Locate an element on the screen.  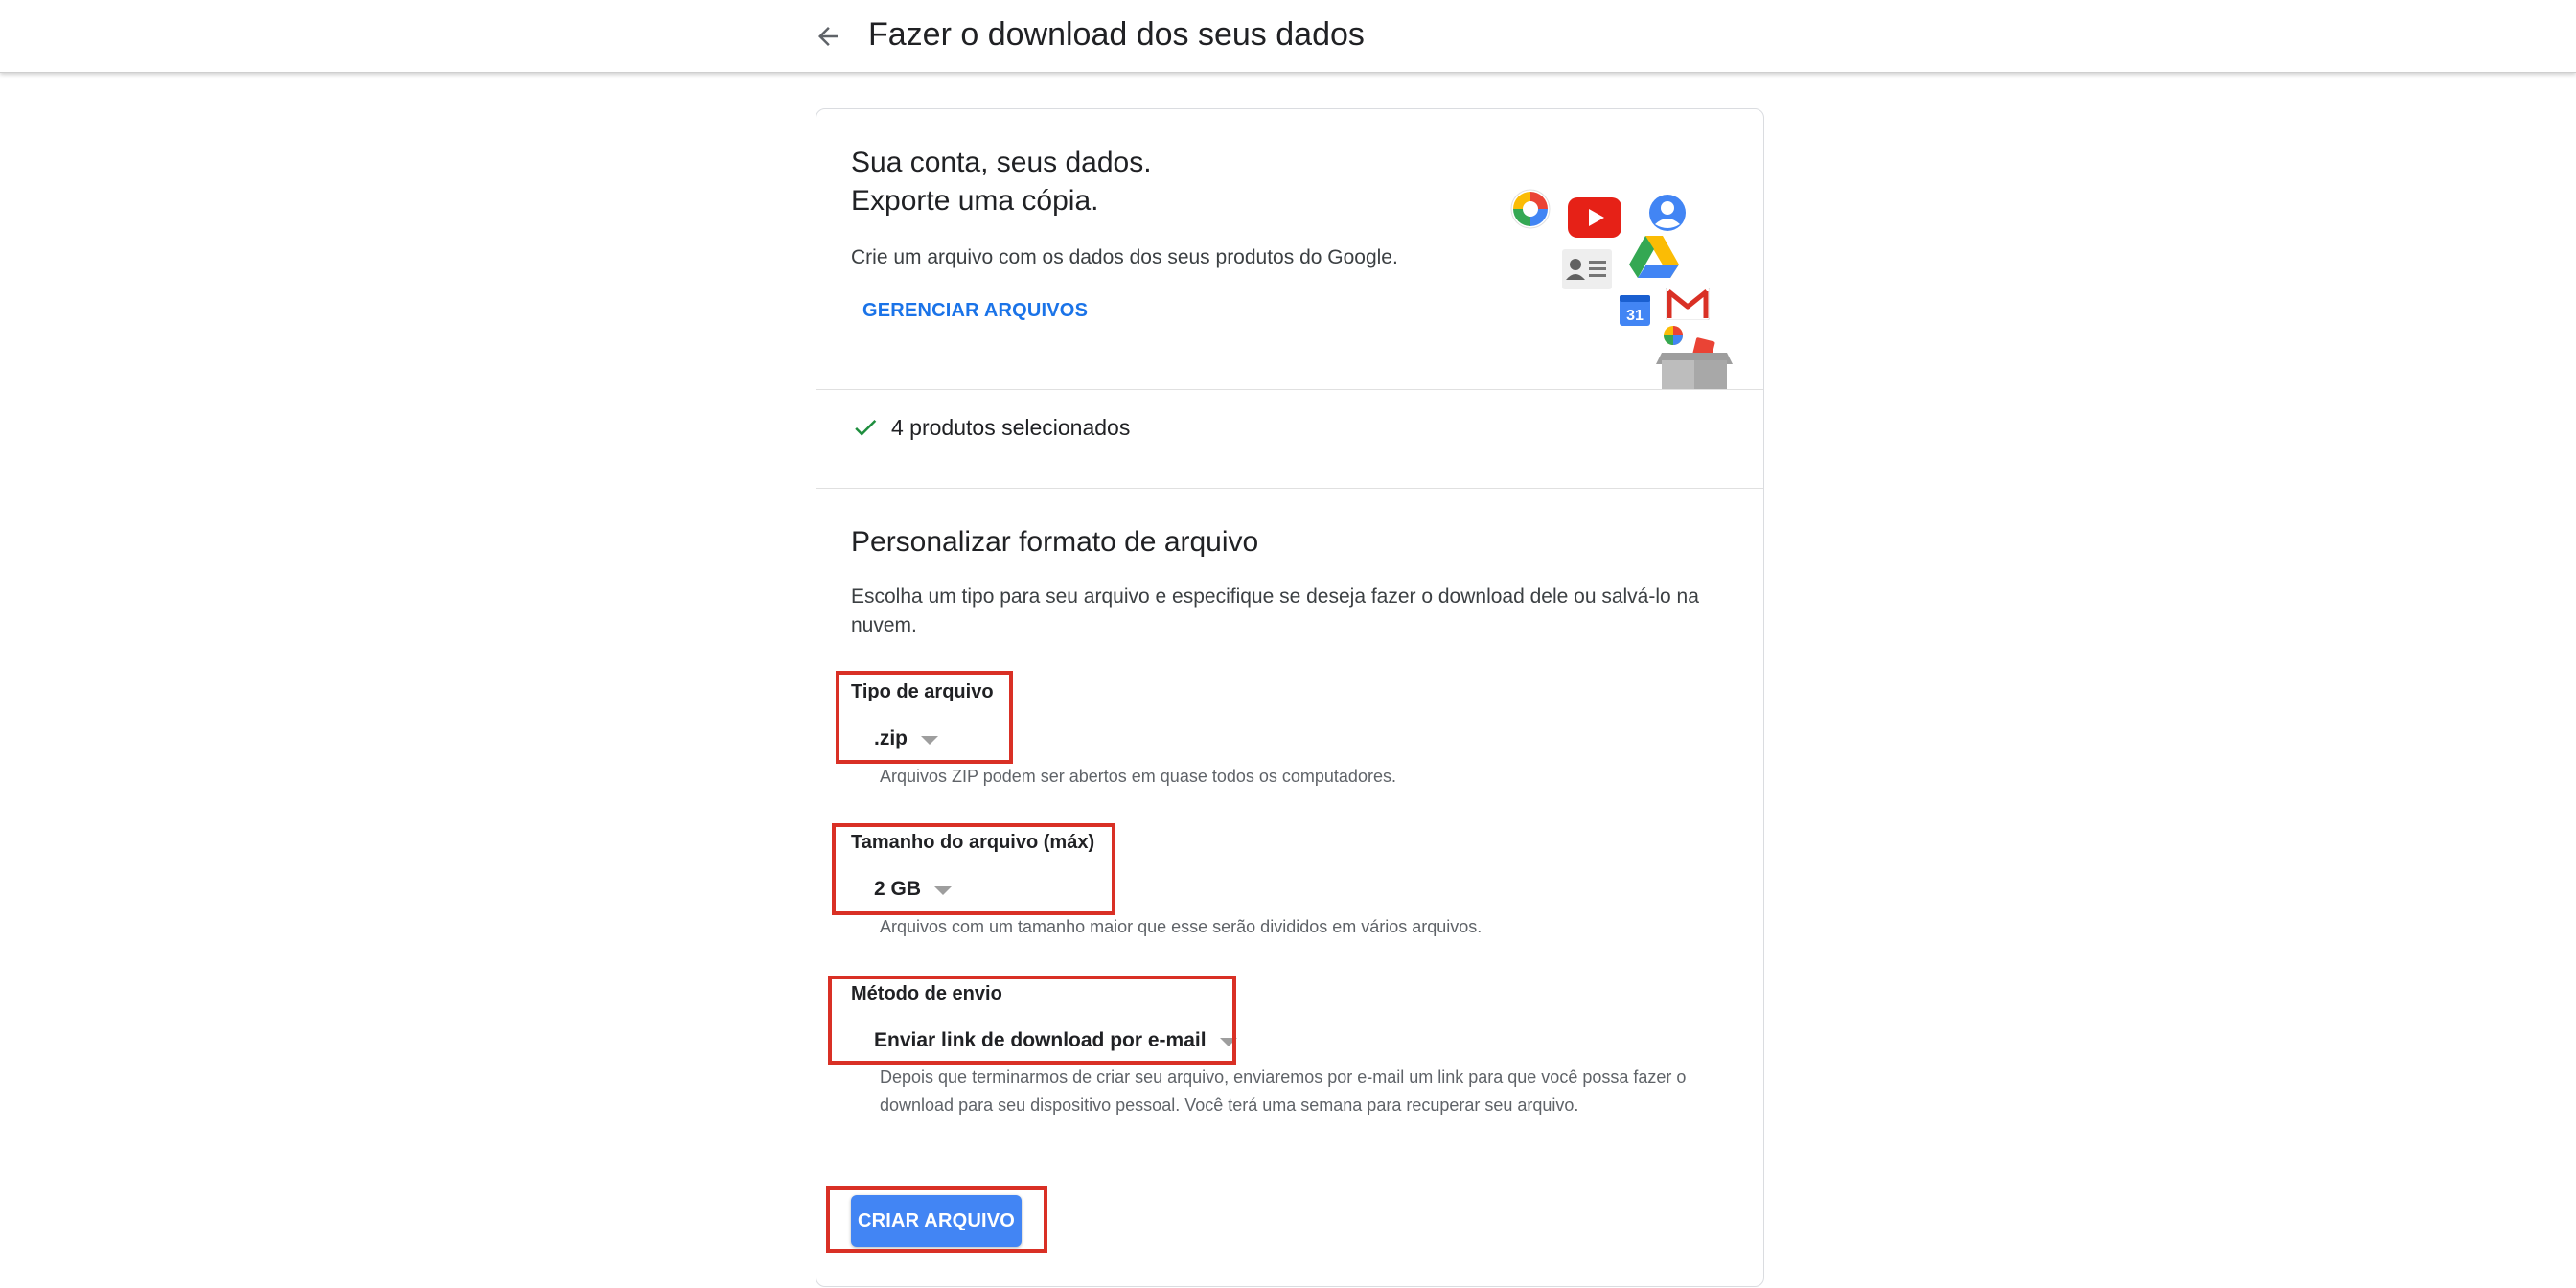
gmail-icon is located at coordinates (1688, 304).